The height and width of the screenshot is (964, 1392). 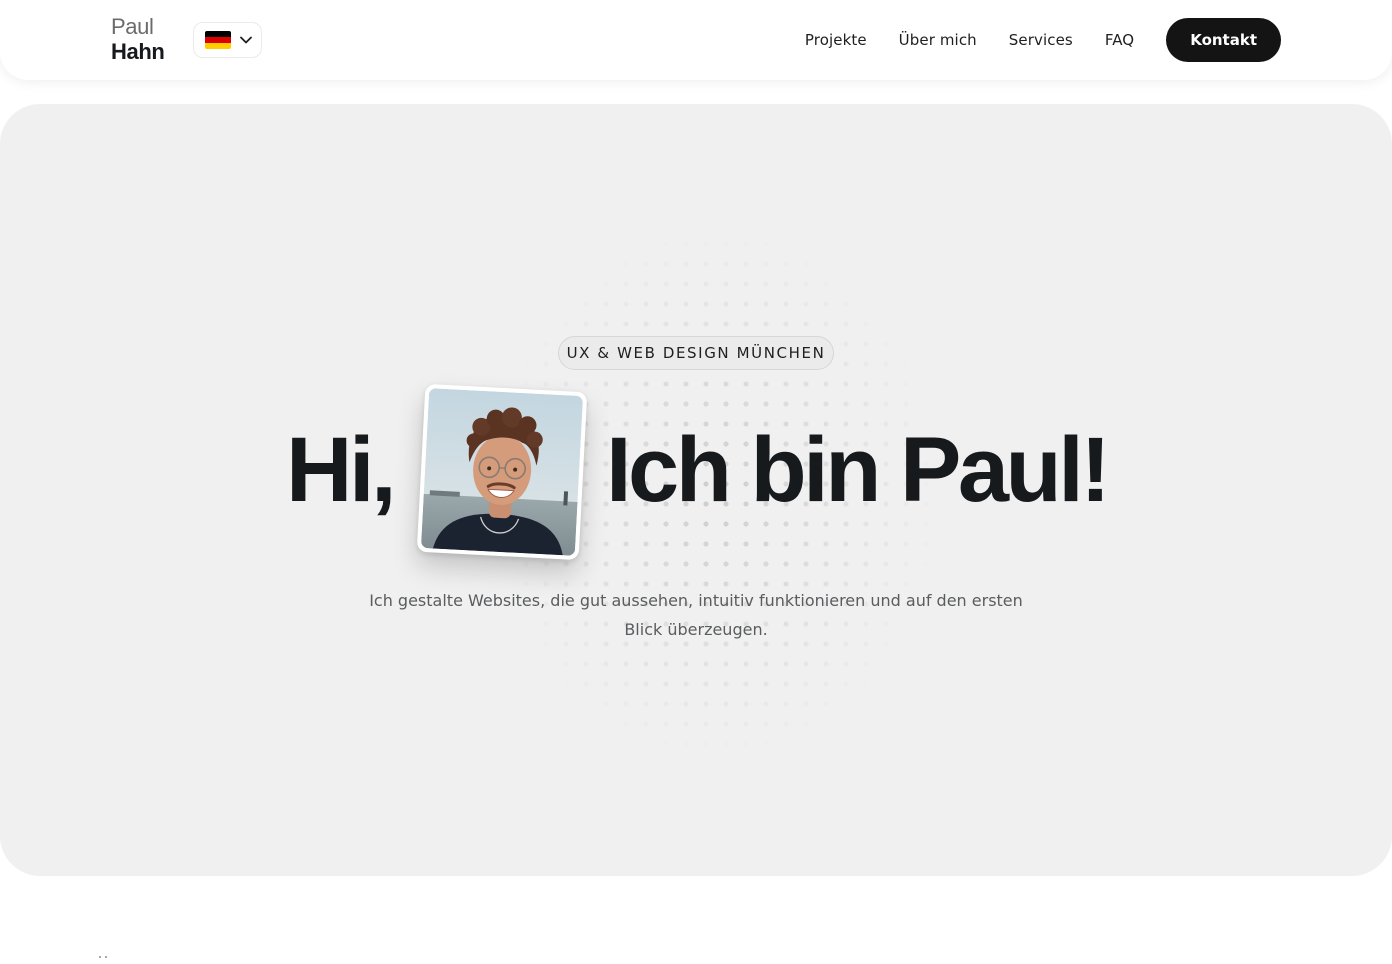 What do you see at coordinates (696, 629) in the screenshot?
I see `hero-subline-line-2: Blick überzeugen.` at bounding box center [696, 629].